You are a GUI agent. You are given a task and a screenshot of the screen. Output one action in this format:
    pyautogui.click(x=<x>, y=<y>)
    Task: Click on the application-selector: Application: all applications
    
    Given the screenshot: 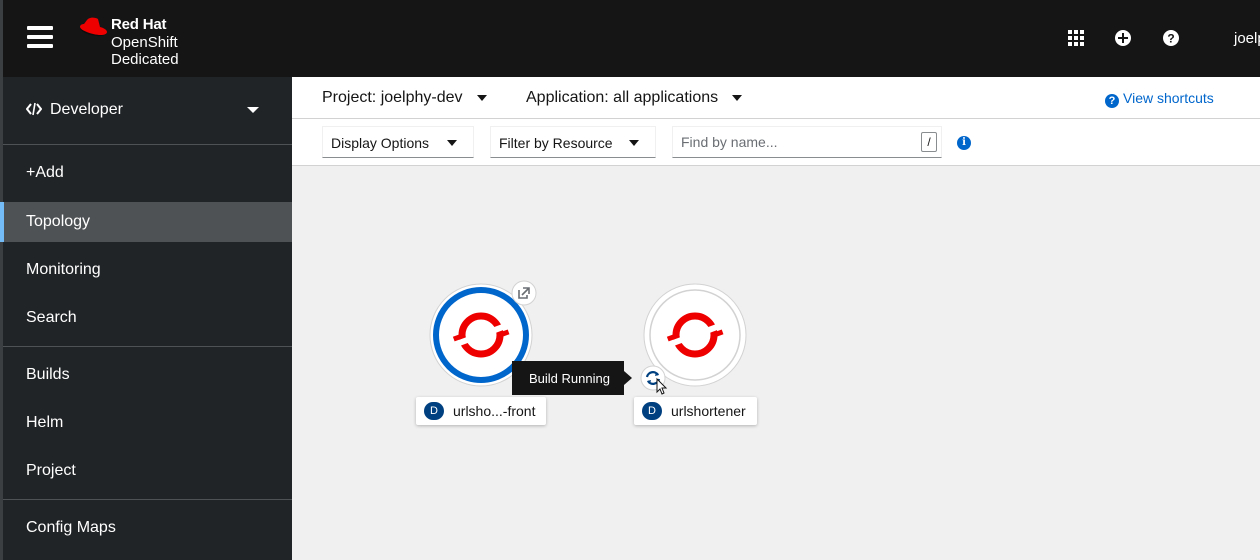 What is the action you would take?
    pyautogui.click(x=634, y=98)
    